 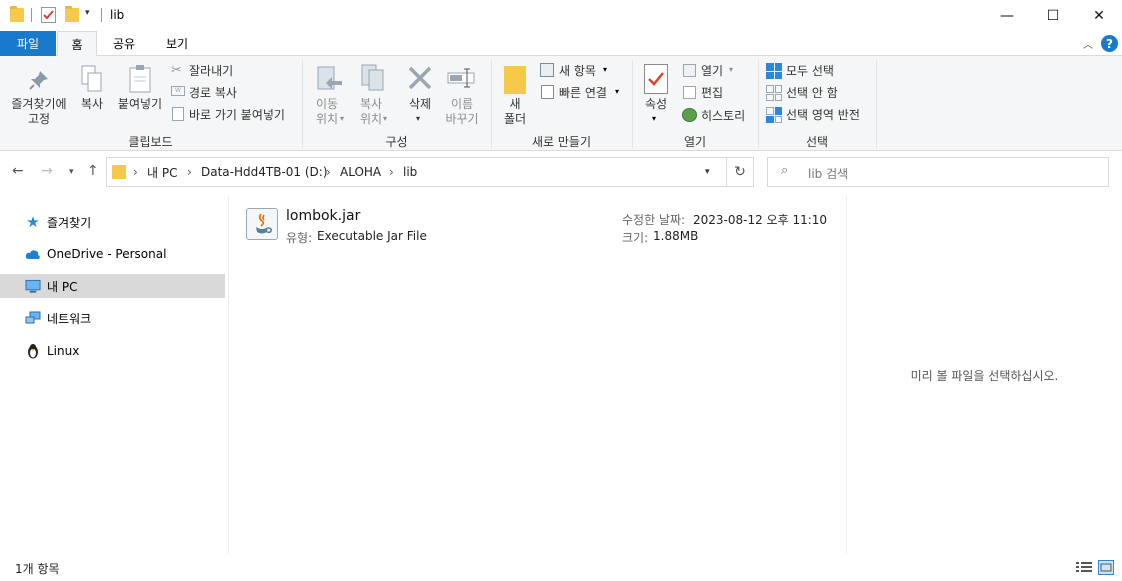 I want to click on easy-access-icon, so click(x=547, y=92).